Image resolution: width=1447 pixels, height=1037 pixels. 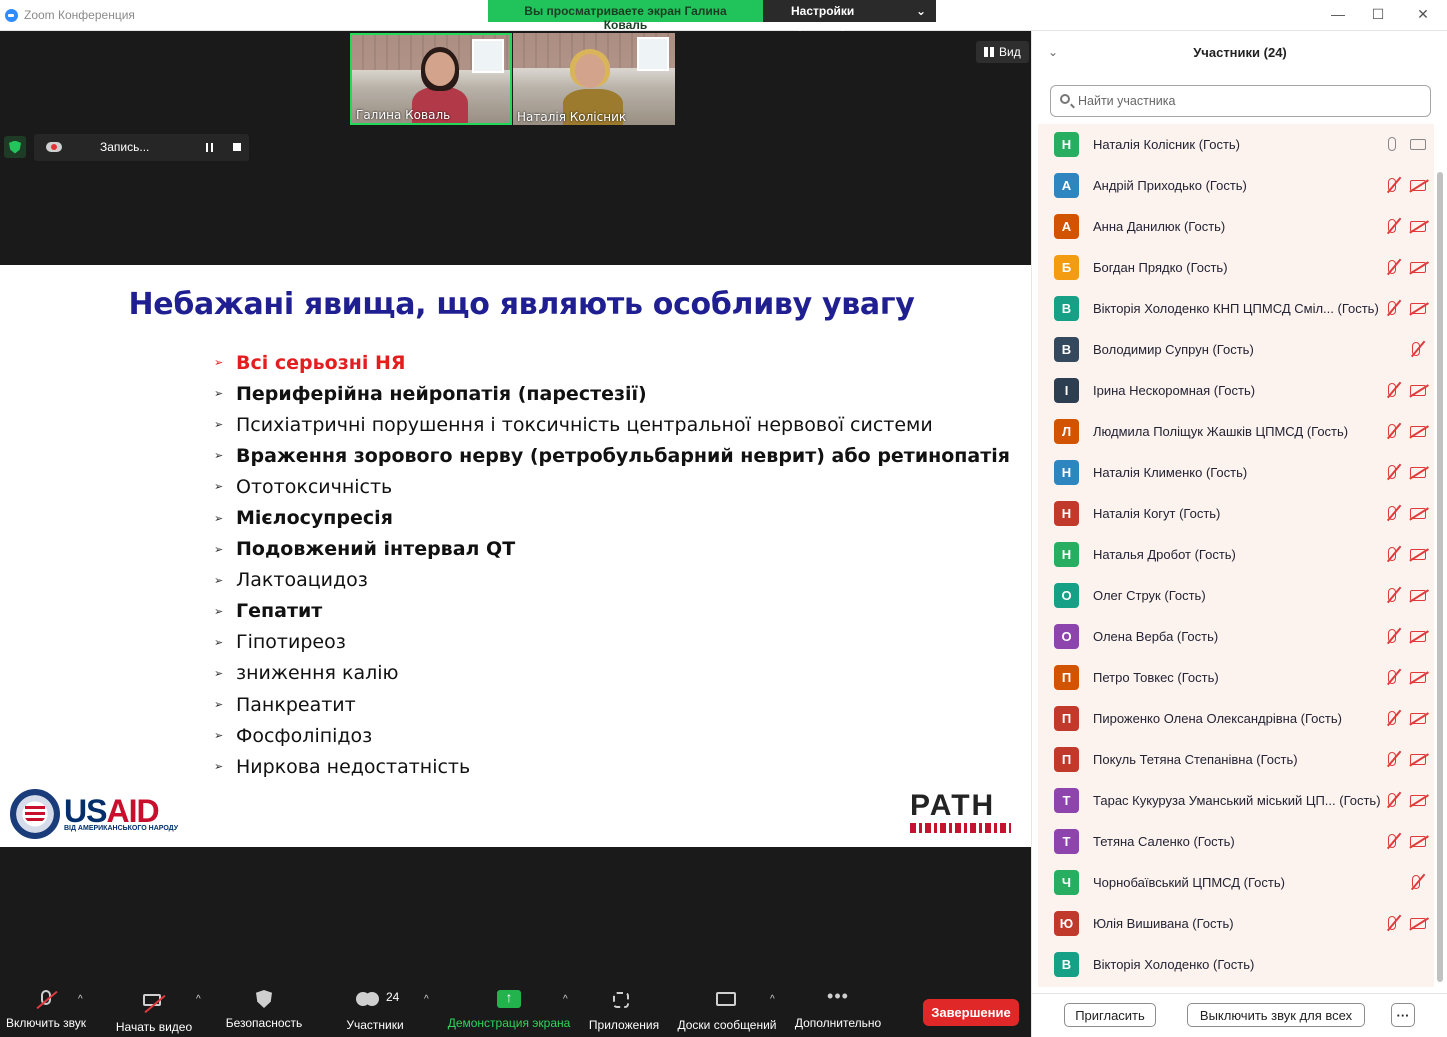 What do you see at coordinates (1189, 882) in the screenshot?
I see `participant-name: Чорнобаївський ЦПМСД (Гость)` at bounding box center [1189, 882].